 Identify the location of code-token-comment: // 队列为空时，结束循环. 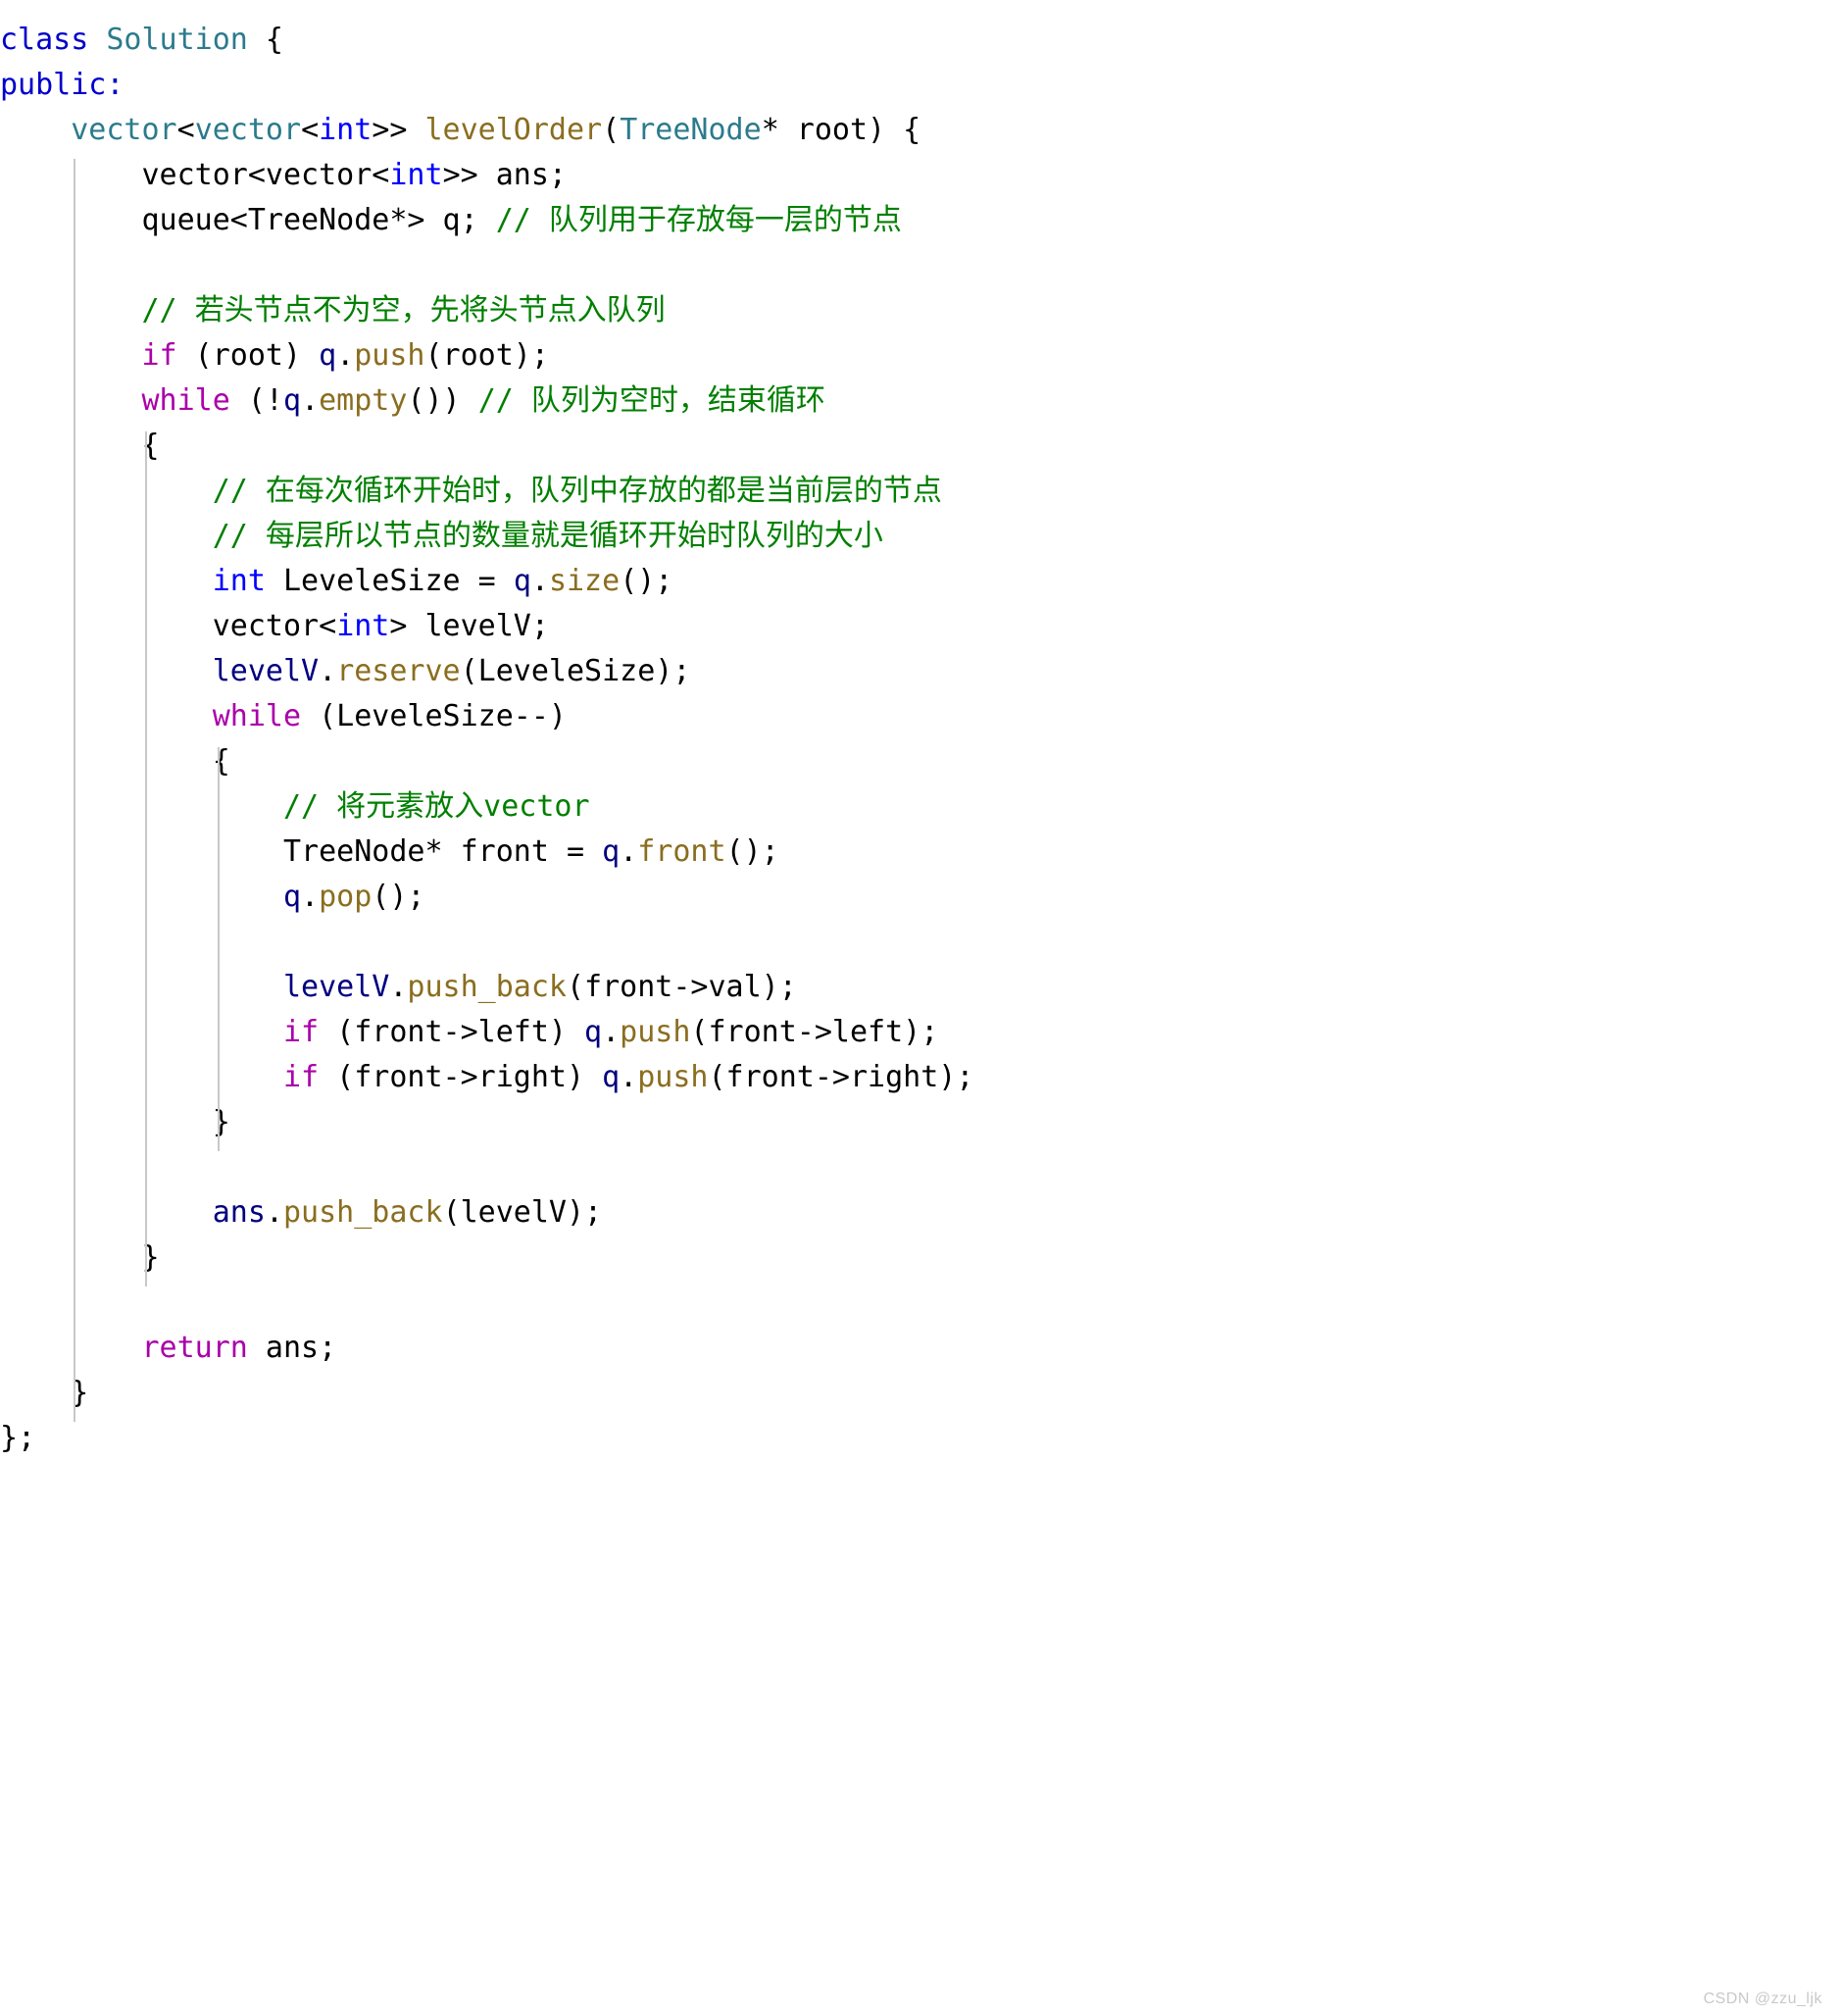
(651, 400).